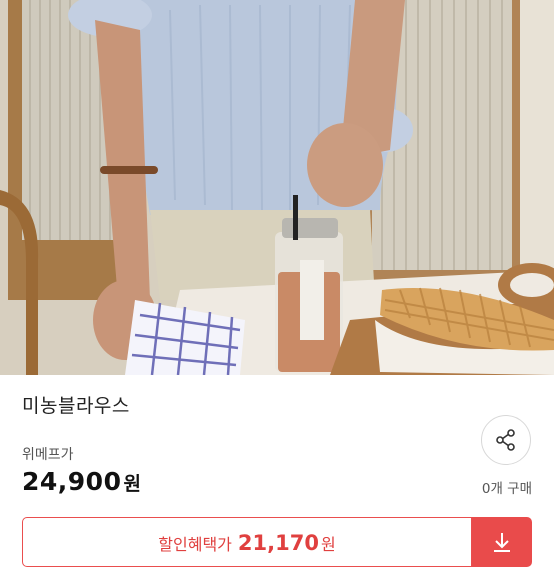 The height and width of the screenshot is (567, 554). I want to click on coupon-download-button, so click(502, 542).